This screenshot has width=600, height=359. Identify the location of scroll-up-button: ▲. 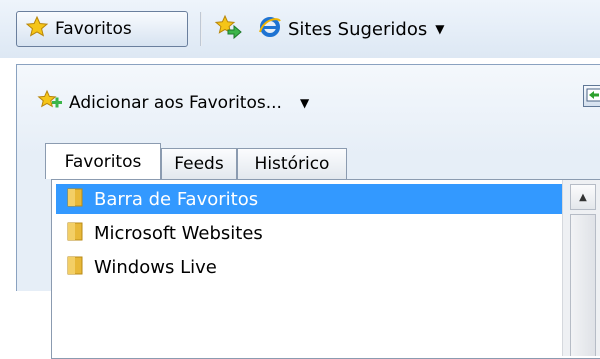
(583, 197).